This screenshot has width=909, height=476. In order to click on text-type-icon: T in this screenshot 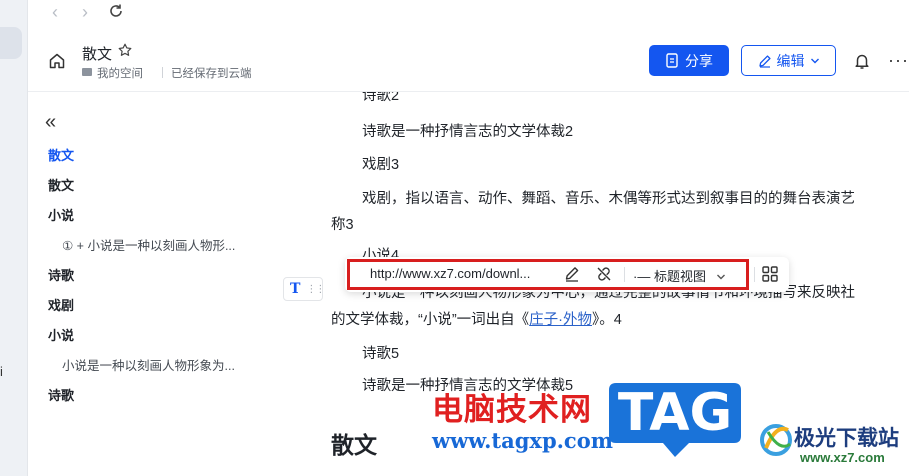, I will do `click(295, 289)`.